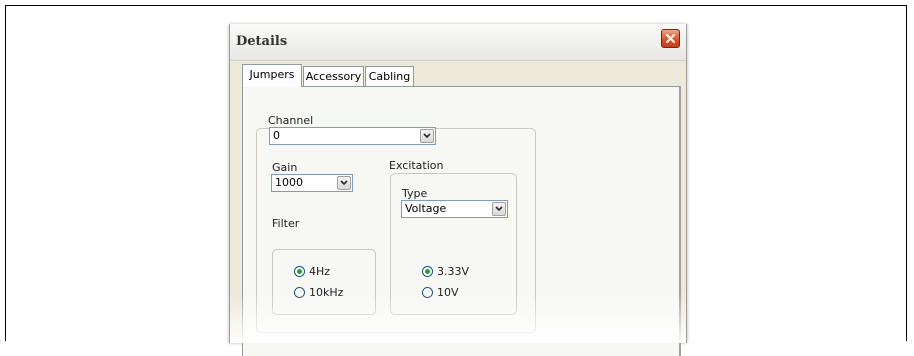  I want to click on type-value: Voltage, so click(426, 208).